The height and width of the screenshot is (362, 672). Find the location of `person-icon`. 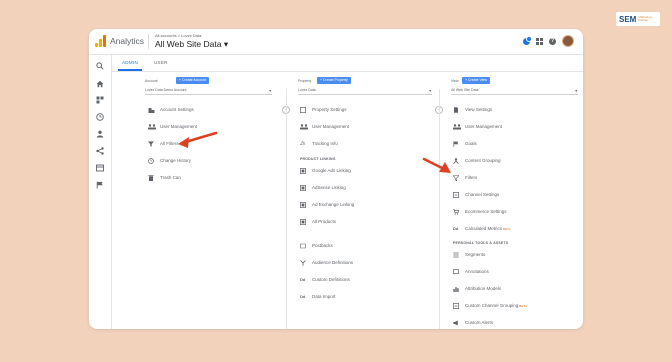

person-icon is located at coordinates (456, 160).